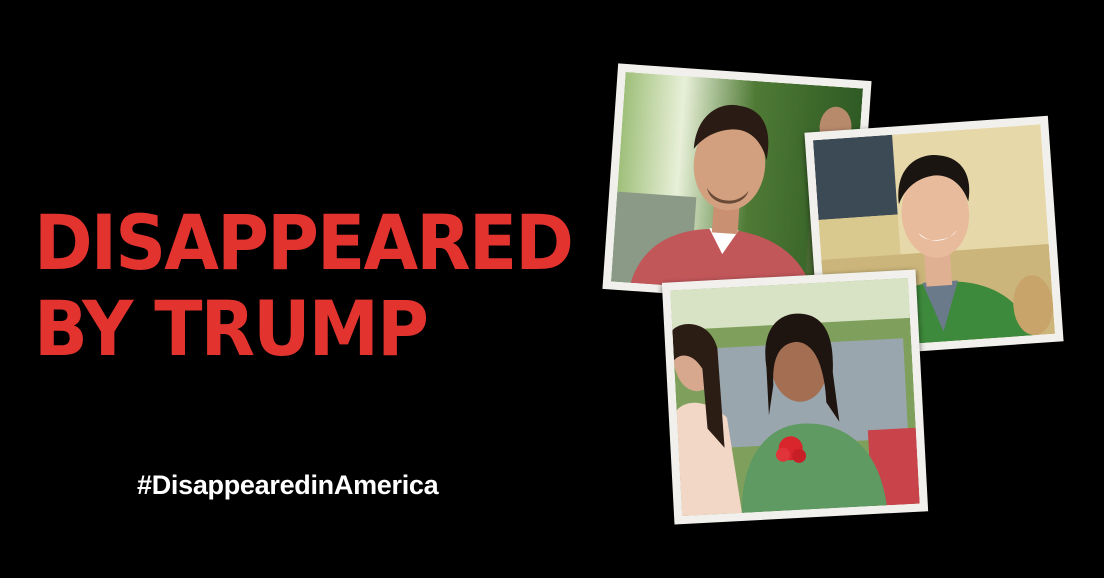 The height and width of the screenshot is (578, 1104). I want to click on photo-two-women-image, so click(795, 397).